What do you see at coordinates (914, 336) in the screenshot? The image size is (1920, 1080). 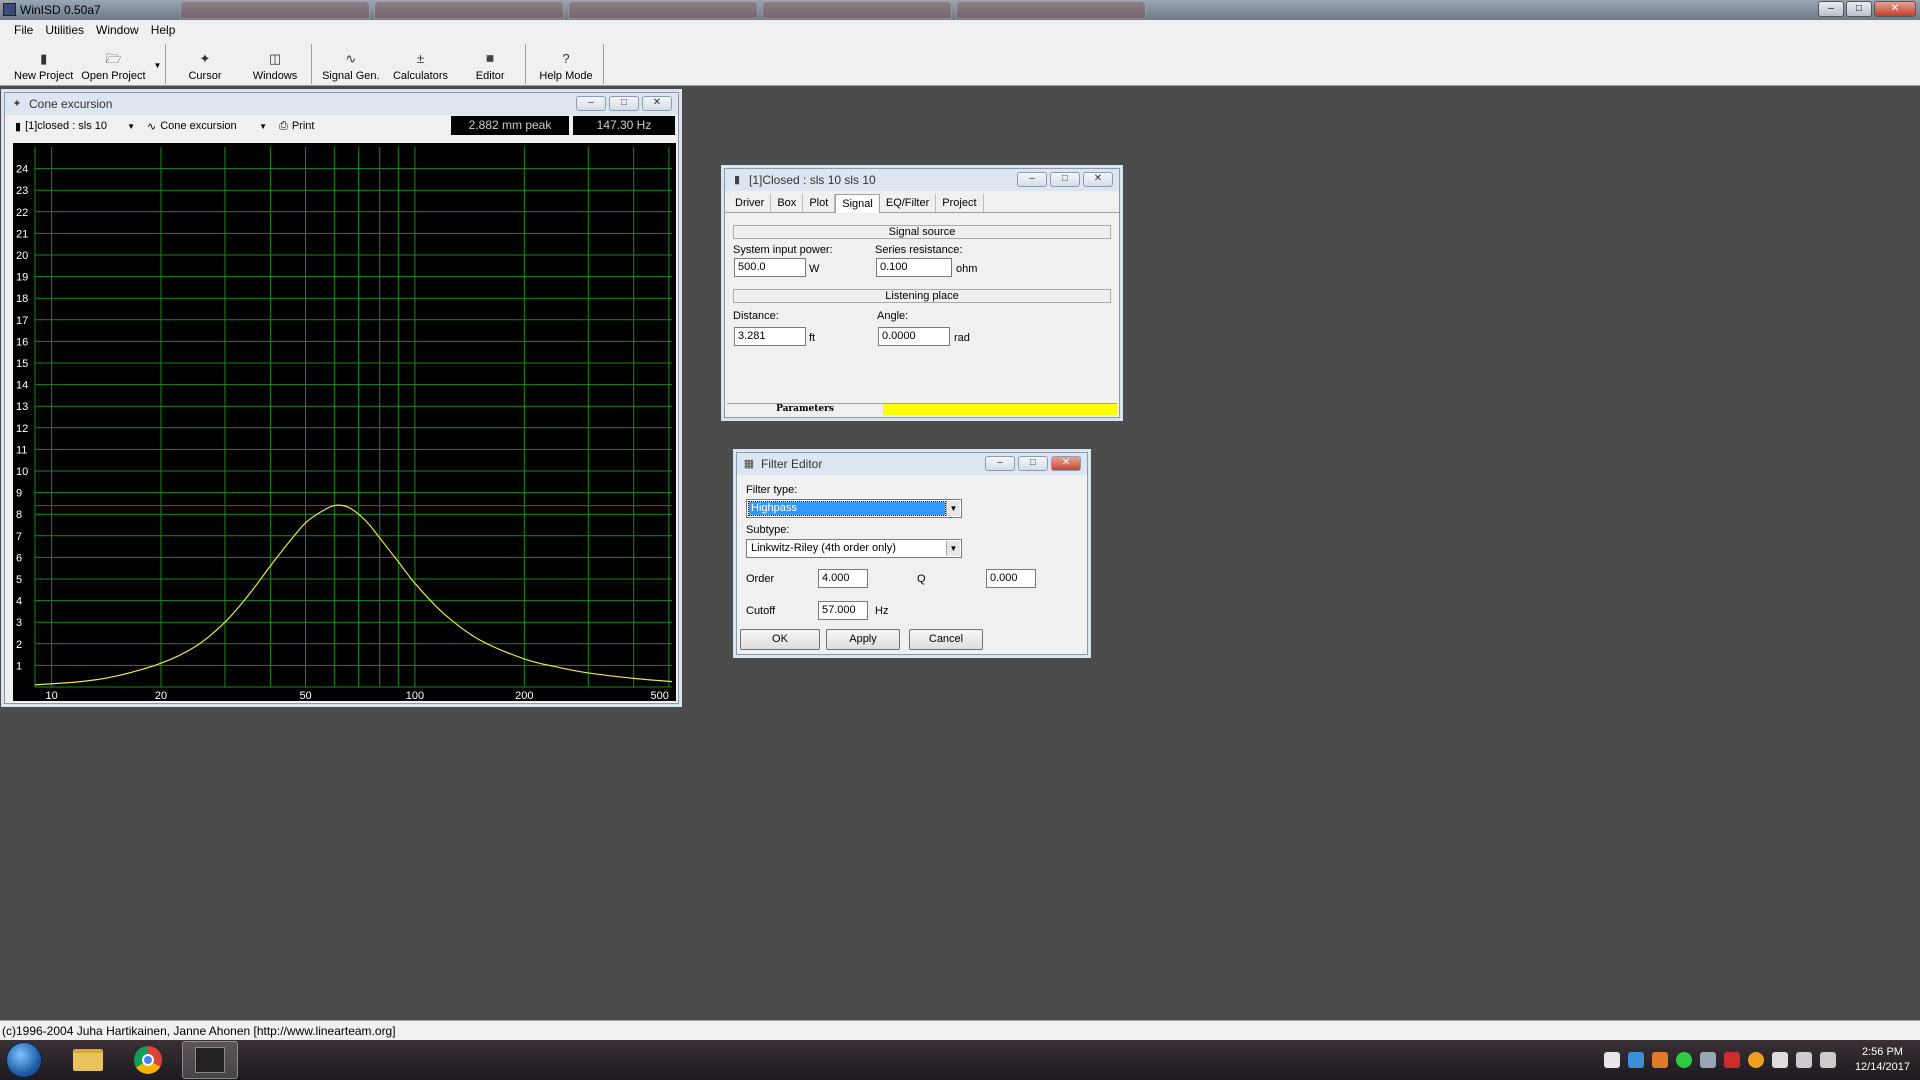 I see `angle-field: 0.0000` at bounding box center [914, 336].